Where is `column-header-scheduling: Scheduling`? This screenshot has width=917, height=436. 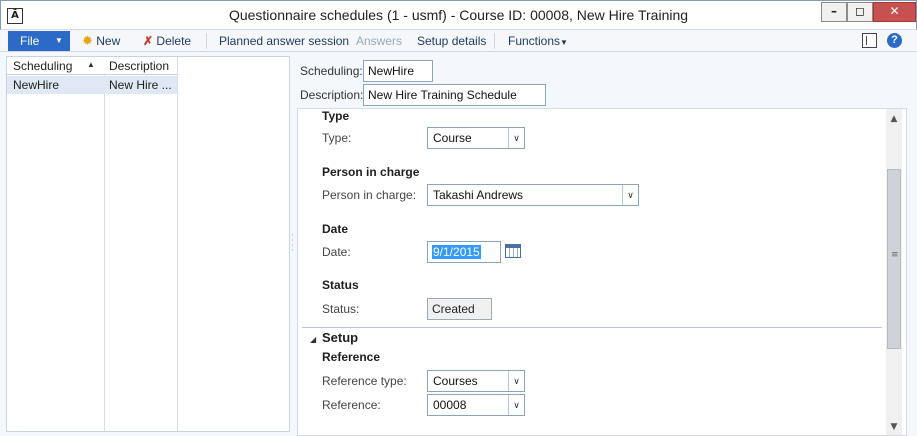 column-header-scheduling: Scheduling is located at coordinates (42, 66).